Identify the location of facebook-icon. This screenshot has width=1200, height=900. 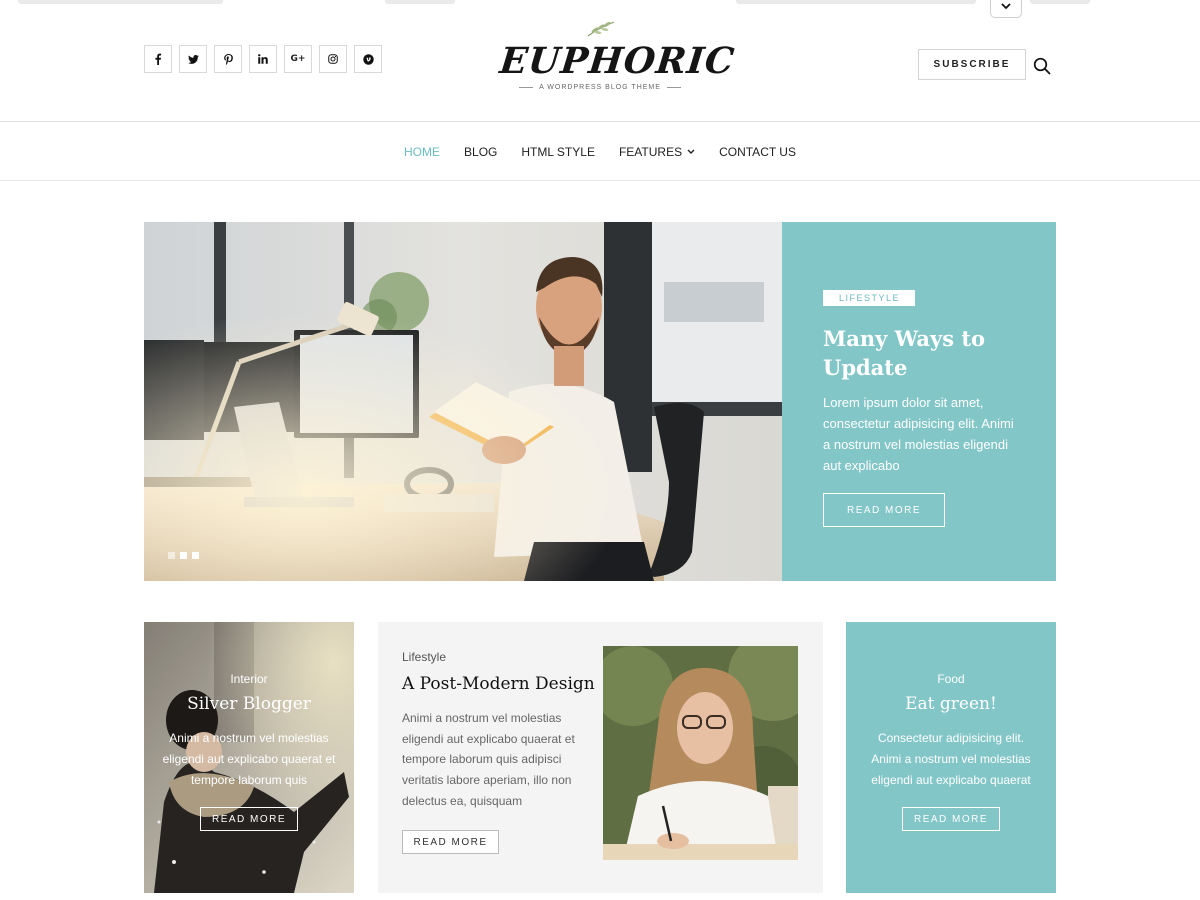
(158, 59).